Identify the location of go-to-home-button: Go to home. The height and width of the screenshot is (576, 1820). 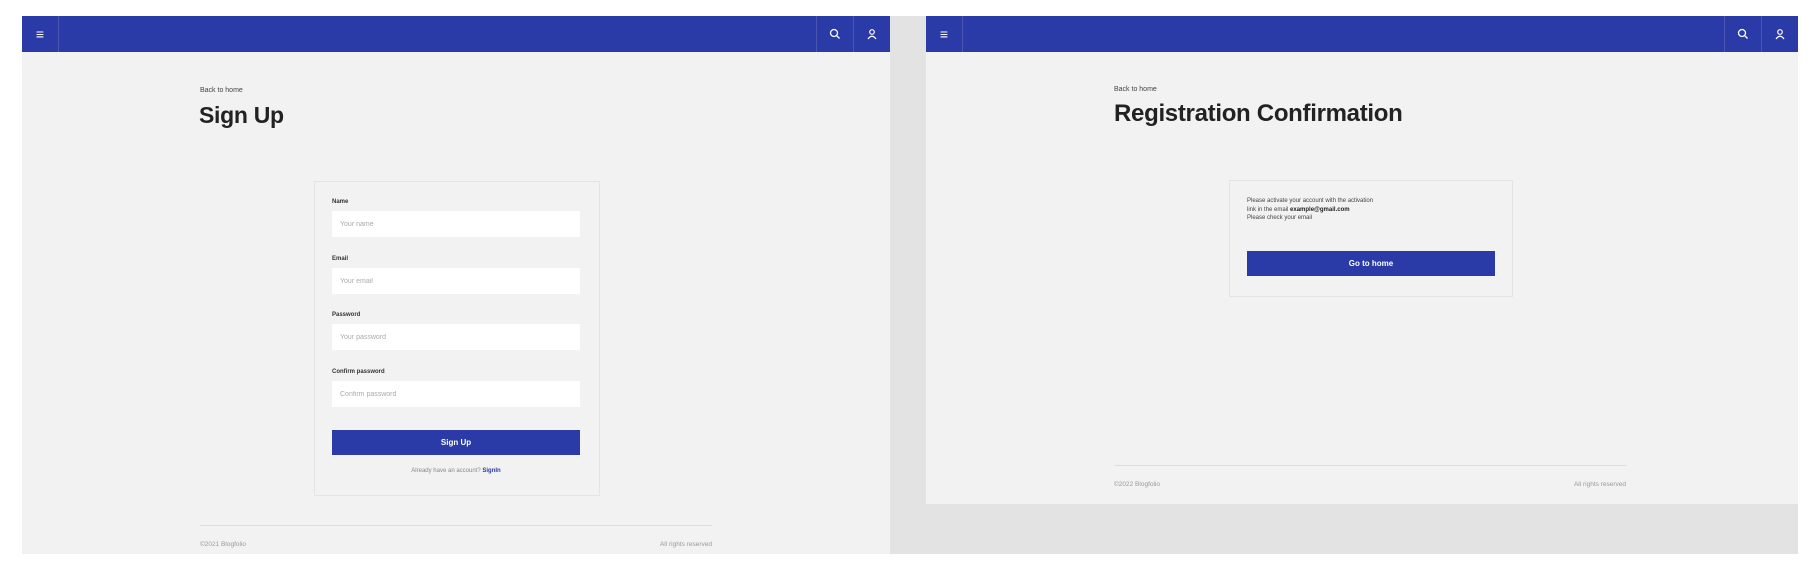
(1371, 263).